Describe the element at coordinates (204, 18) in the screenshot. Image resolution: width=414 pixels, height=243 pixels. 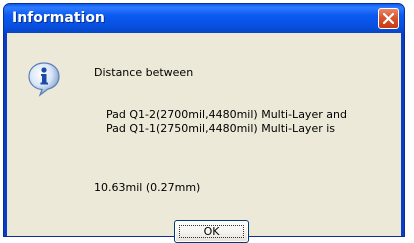
I see `title-bar: Information` at that location.